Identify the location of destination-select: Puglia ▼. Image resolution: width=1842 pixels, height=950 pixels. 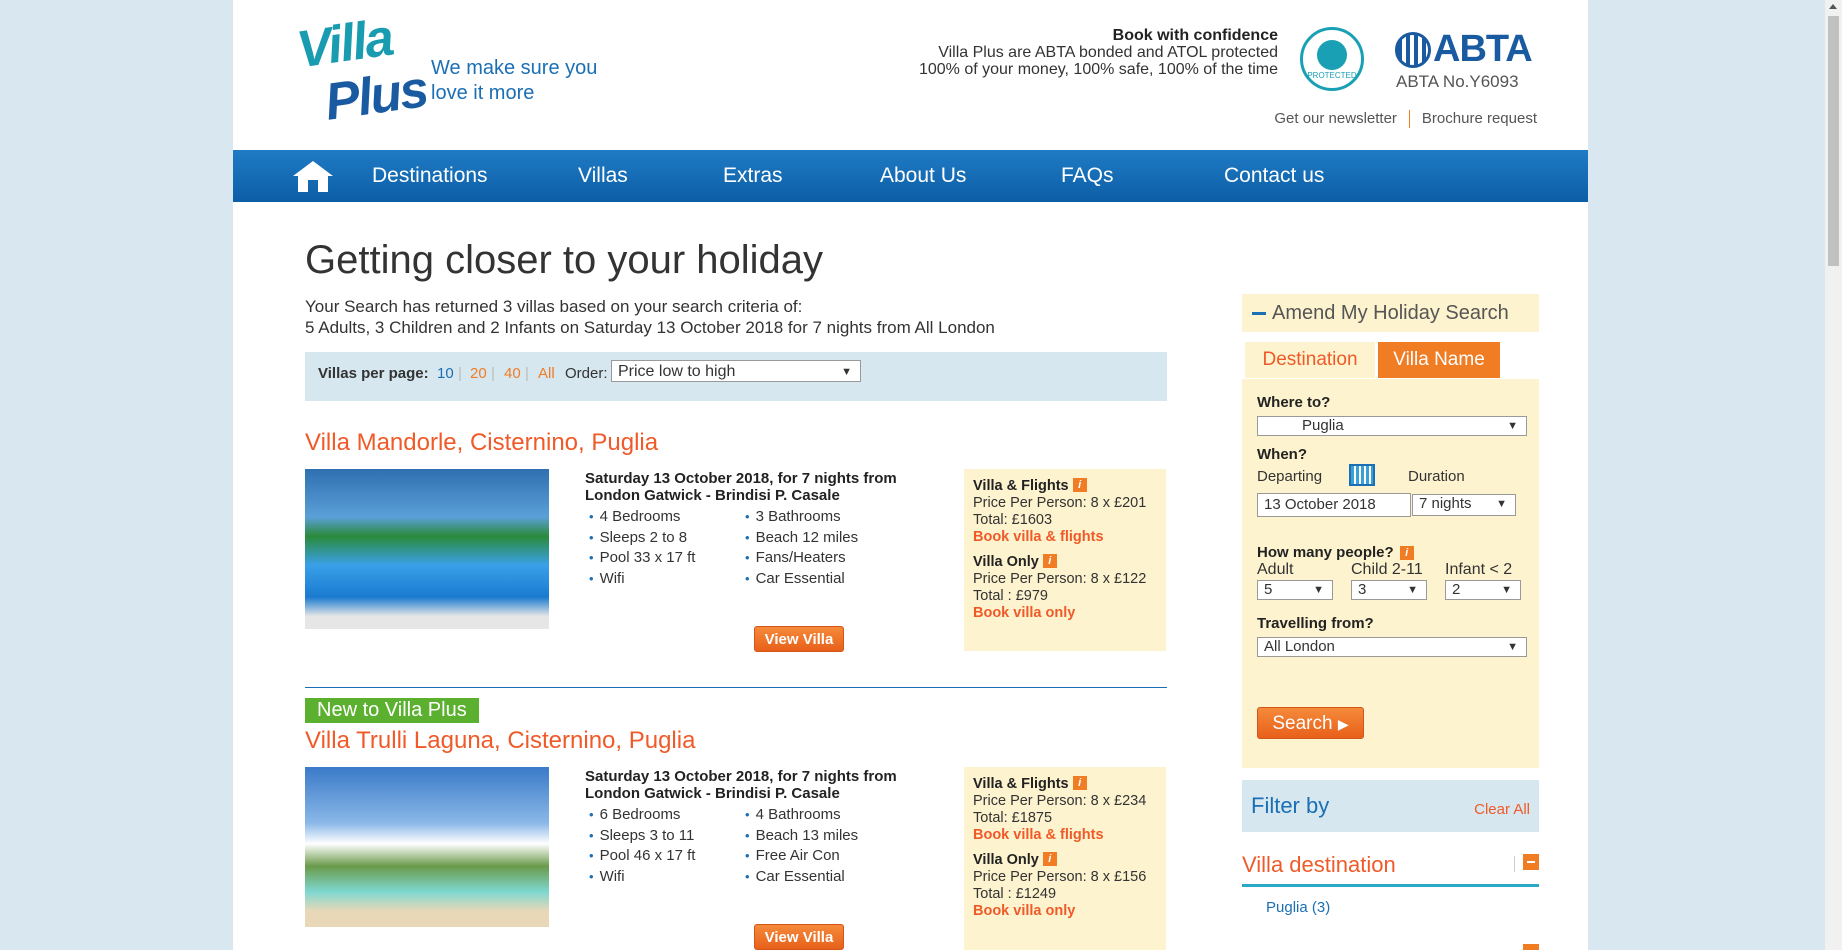
(1392, 426).